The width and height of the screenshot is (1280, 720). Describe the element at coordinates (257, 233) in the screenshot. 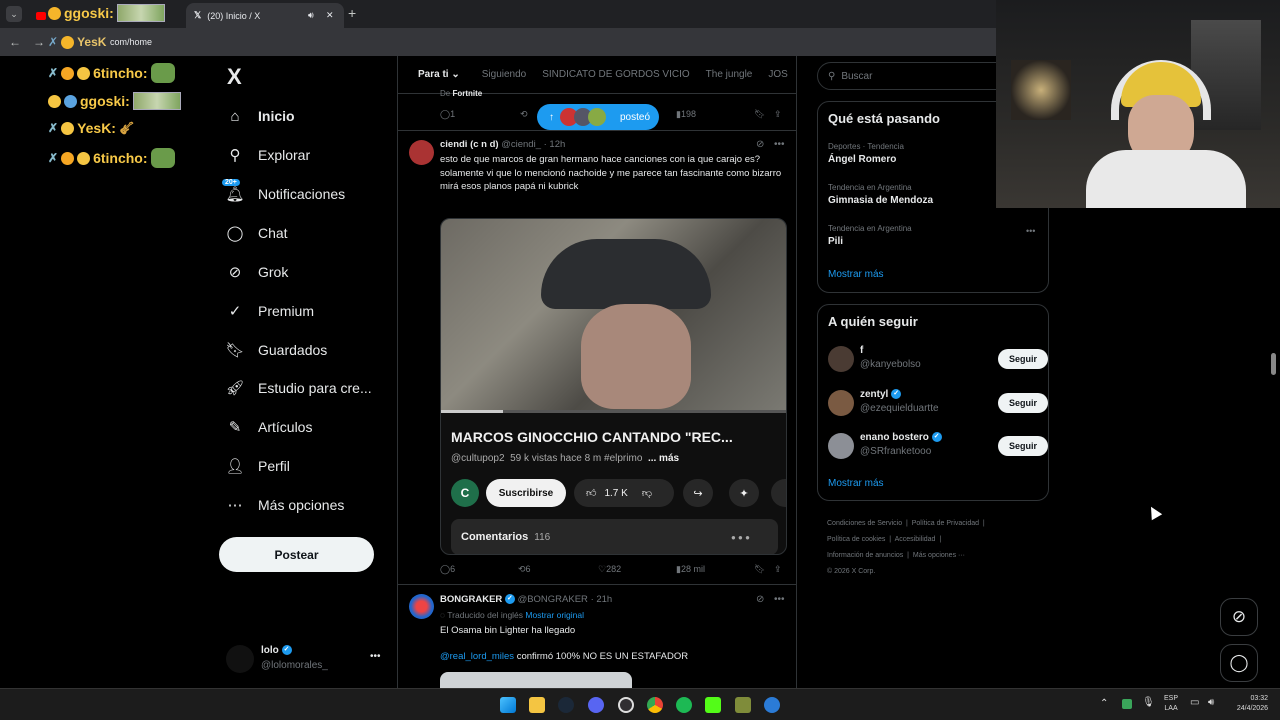

I see `nav-chat: ◯ Chat` at that location.